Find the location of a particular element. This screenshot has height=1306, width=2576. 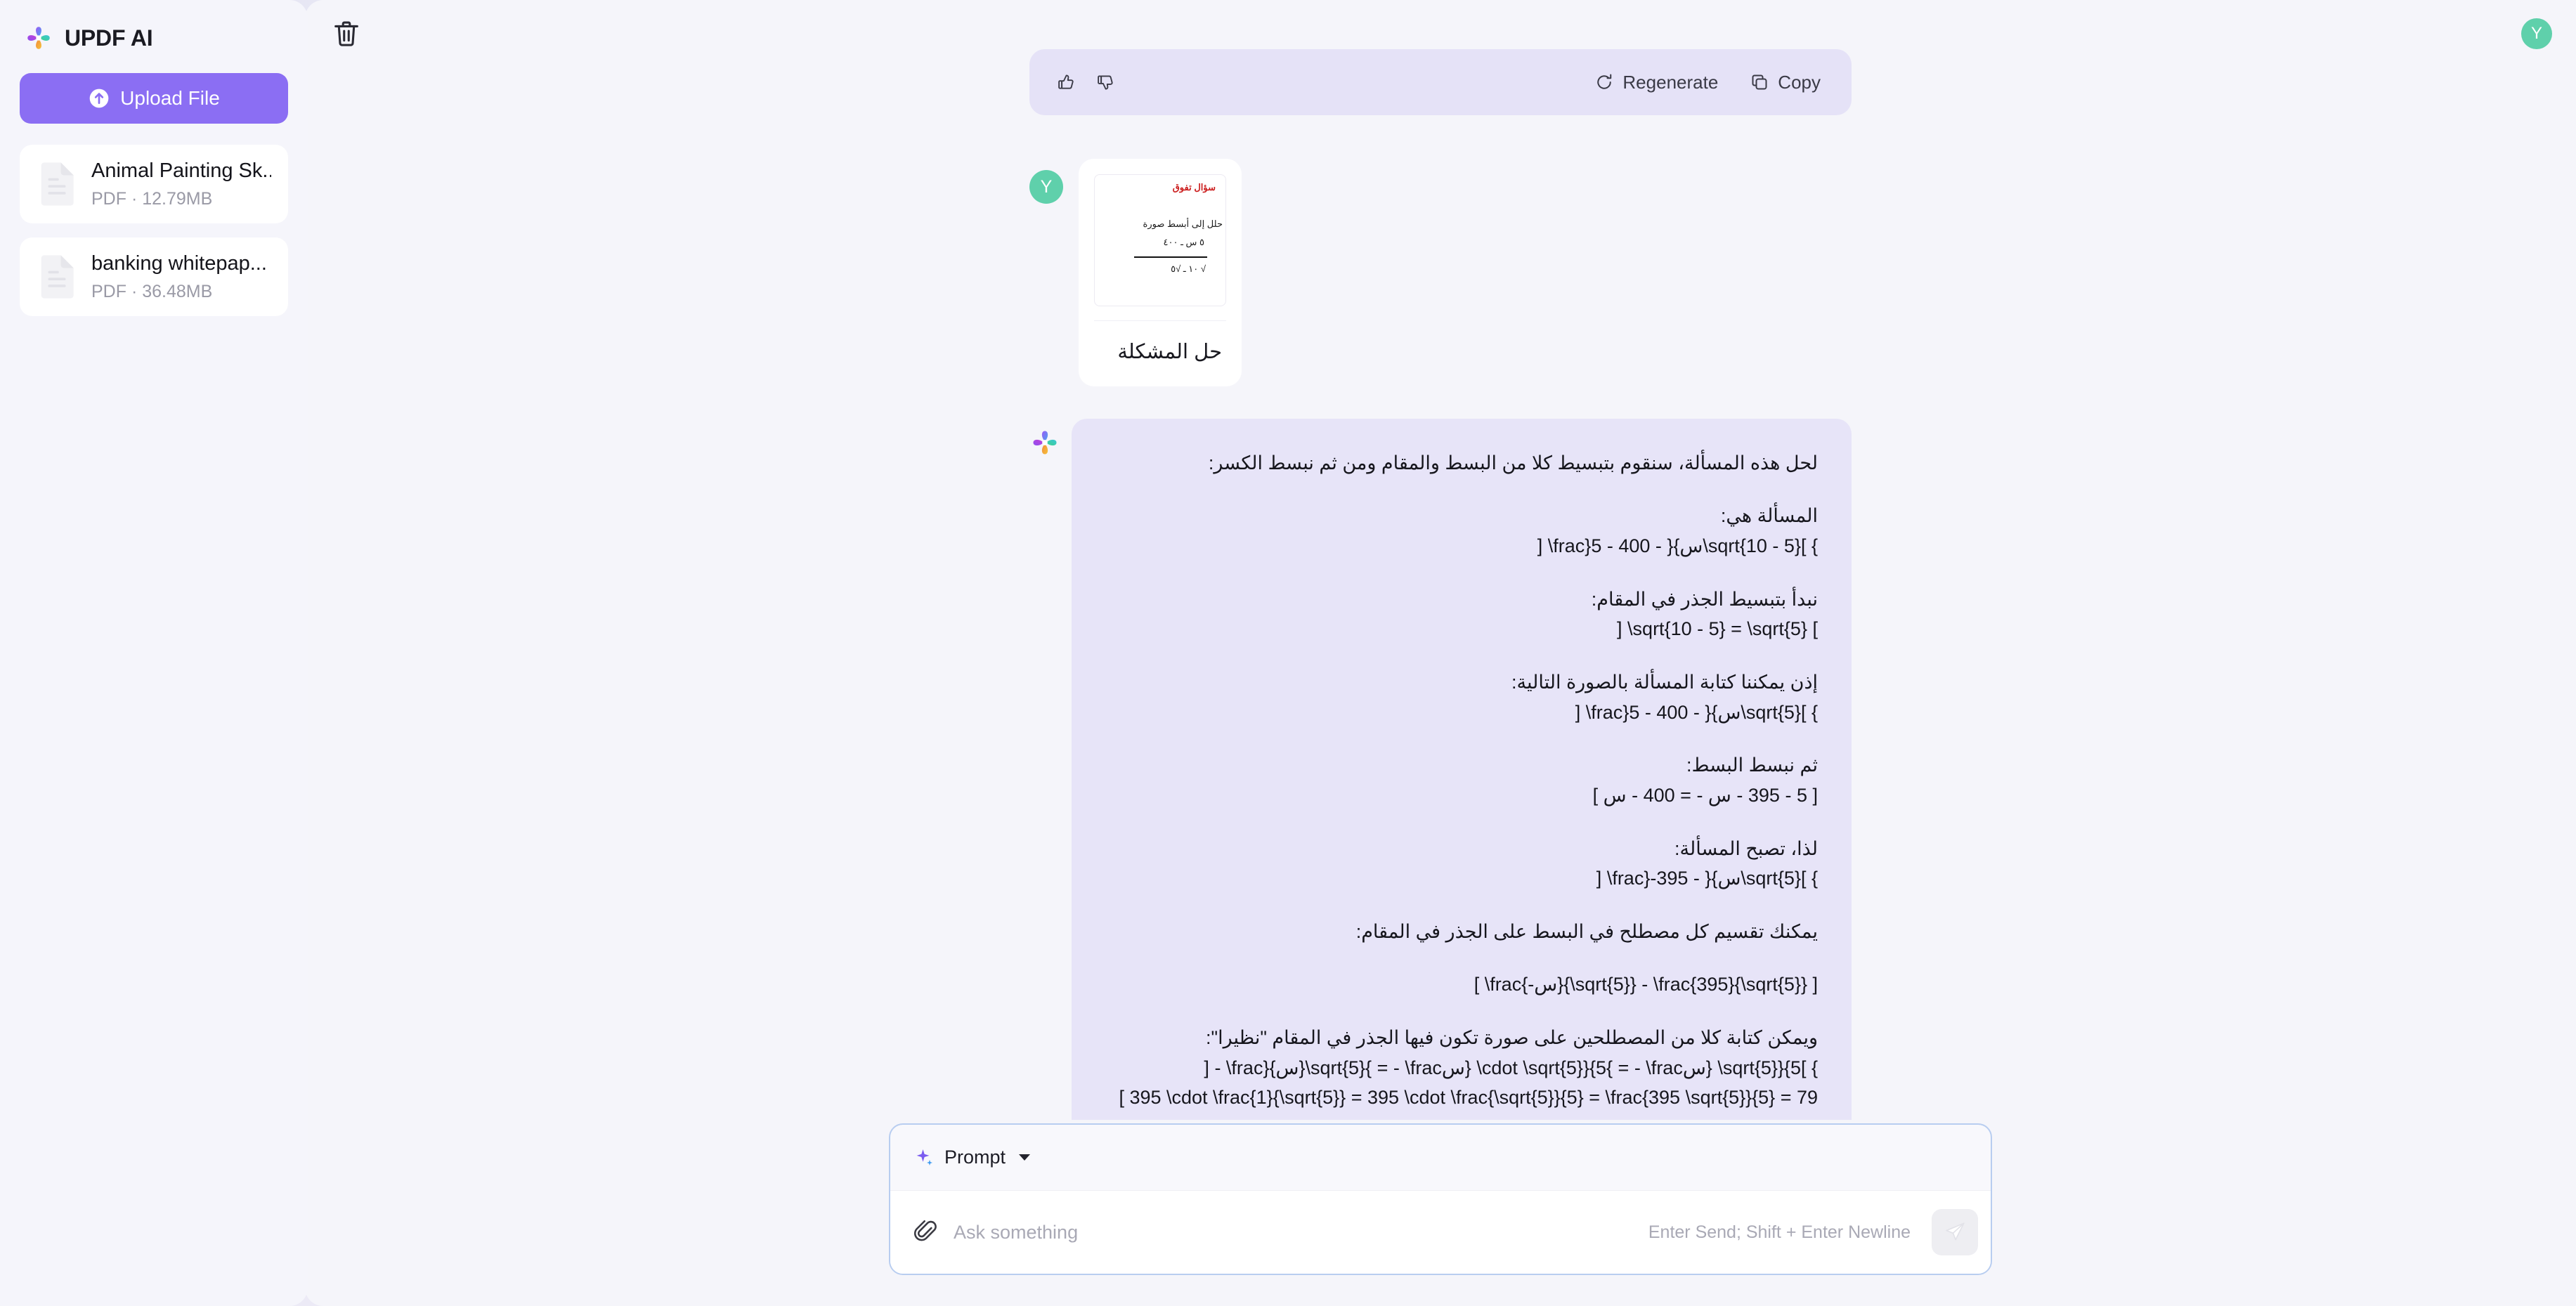

feedback-group is located at coordinates (1086, 83).